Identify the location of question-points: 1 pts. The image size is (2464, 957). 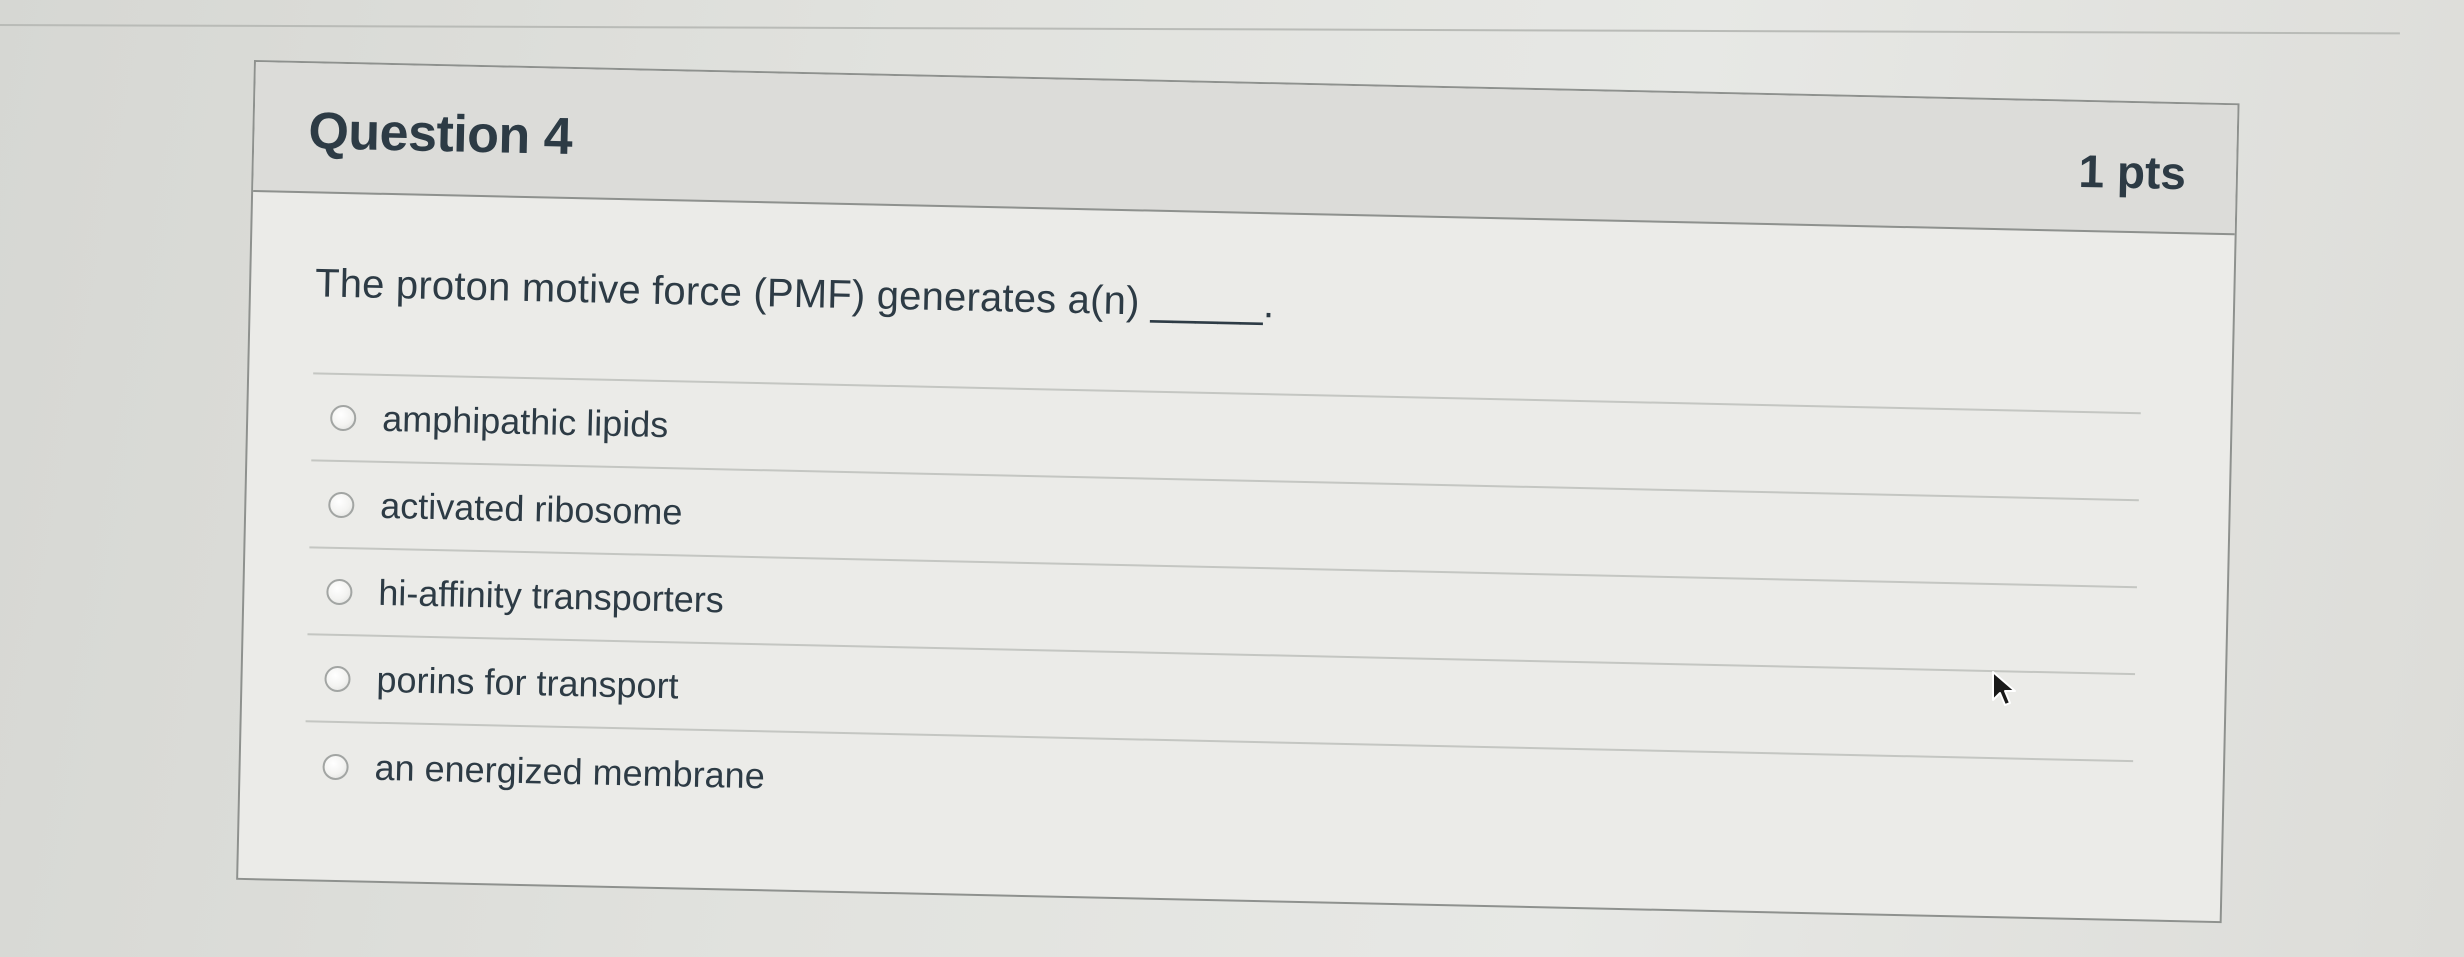
(2132, 172).